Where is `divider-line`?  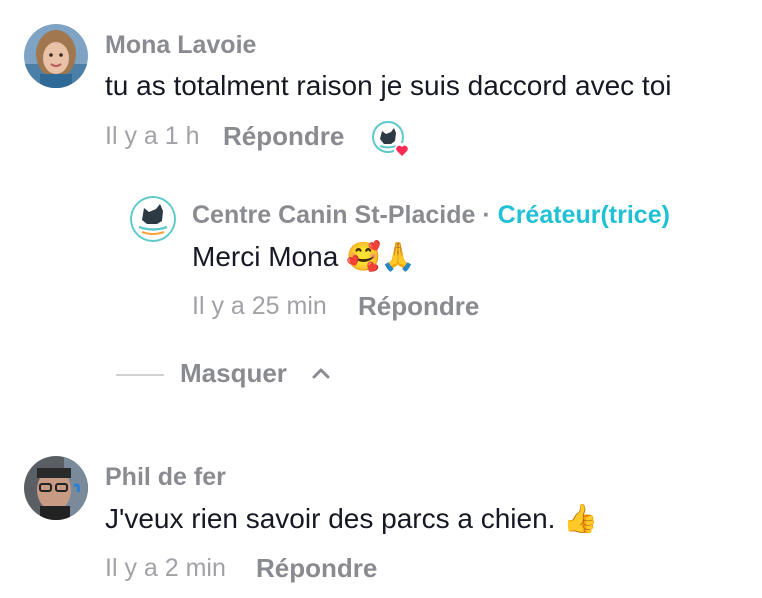 divider-line is located at coordinates (140, 375).